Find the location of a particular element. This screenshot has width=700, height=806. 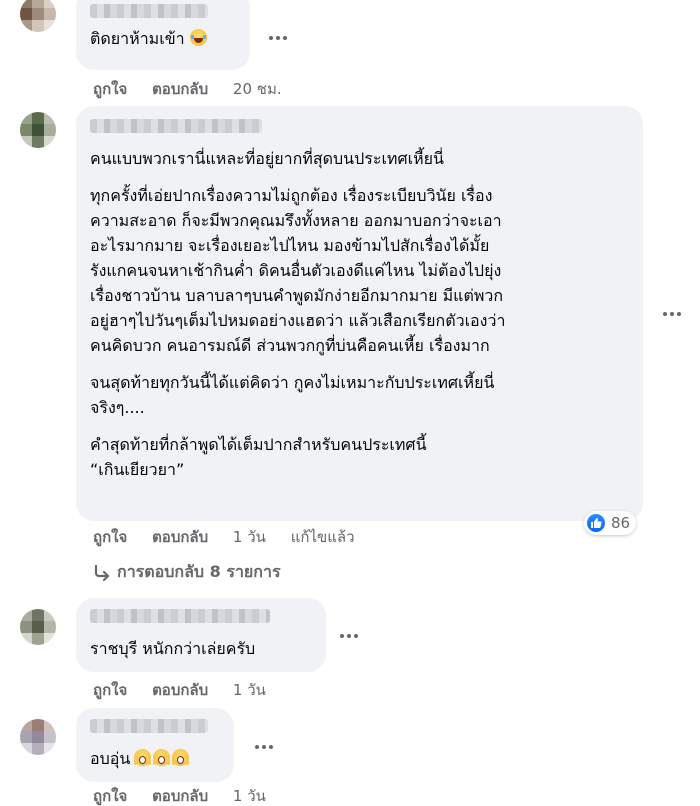

comment-text: อบอุ่น is located at coordinates (140, 758).